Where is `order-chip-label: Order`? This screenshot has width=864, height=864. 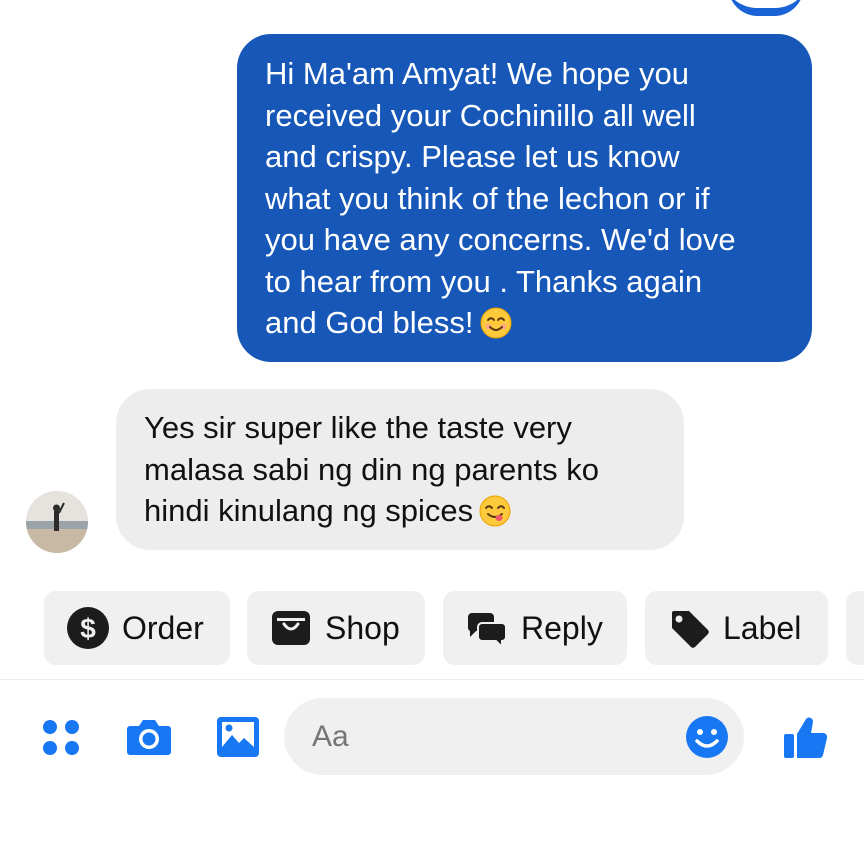
order-chip-label: Order is located at coordinates (163, 627).